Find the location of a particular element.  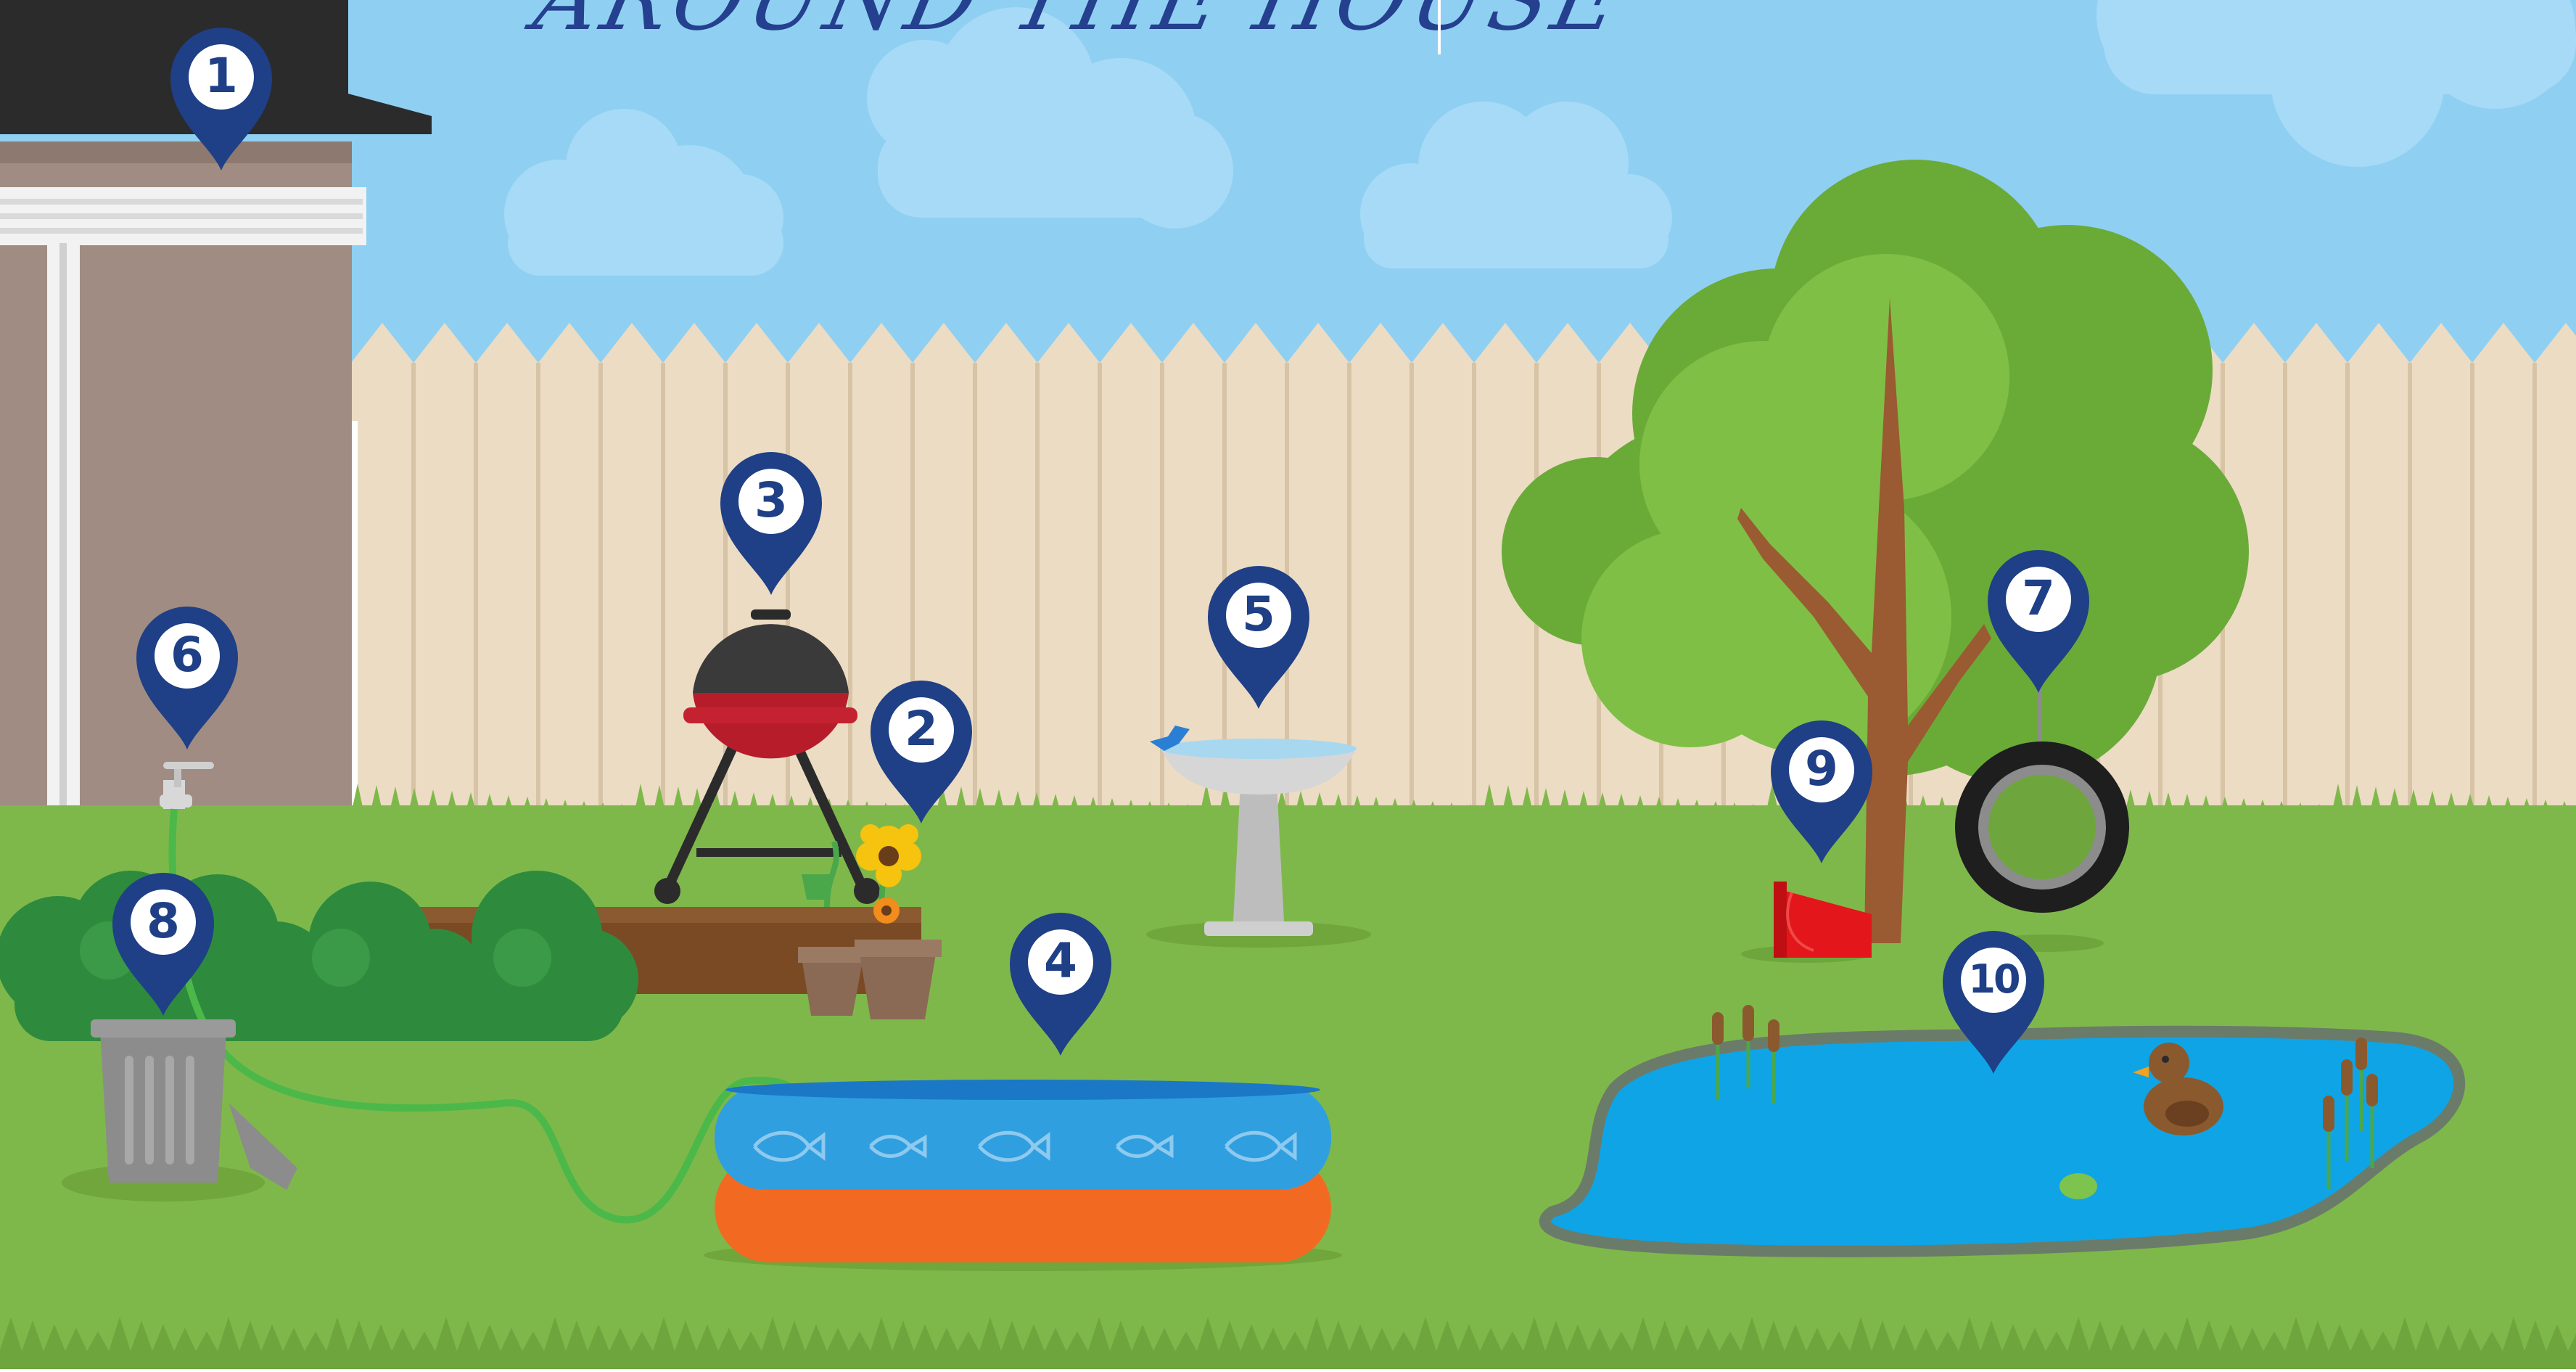

pin-number: 8 is located at coordinates (163, 921).